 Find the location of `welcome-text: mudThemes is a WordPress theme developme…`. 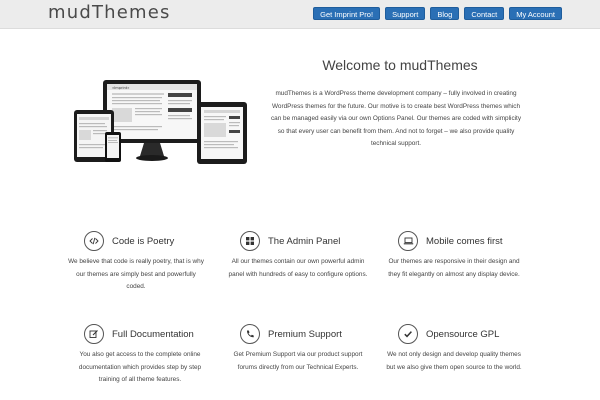

welcome-text: mudThemes is a WordPress theme developme… is located at coordinates (396, 119).